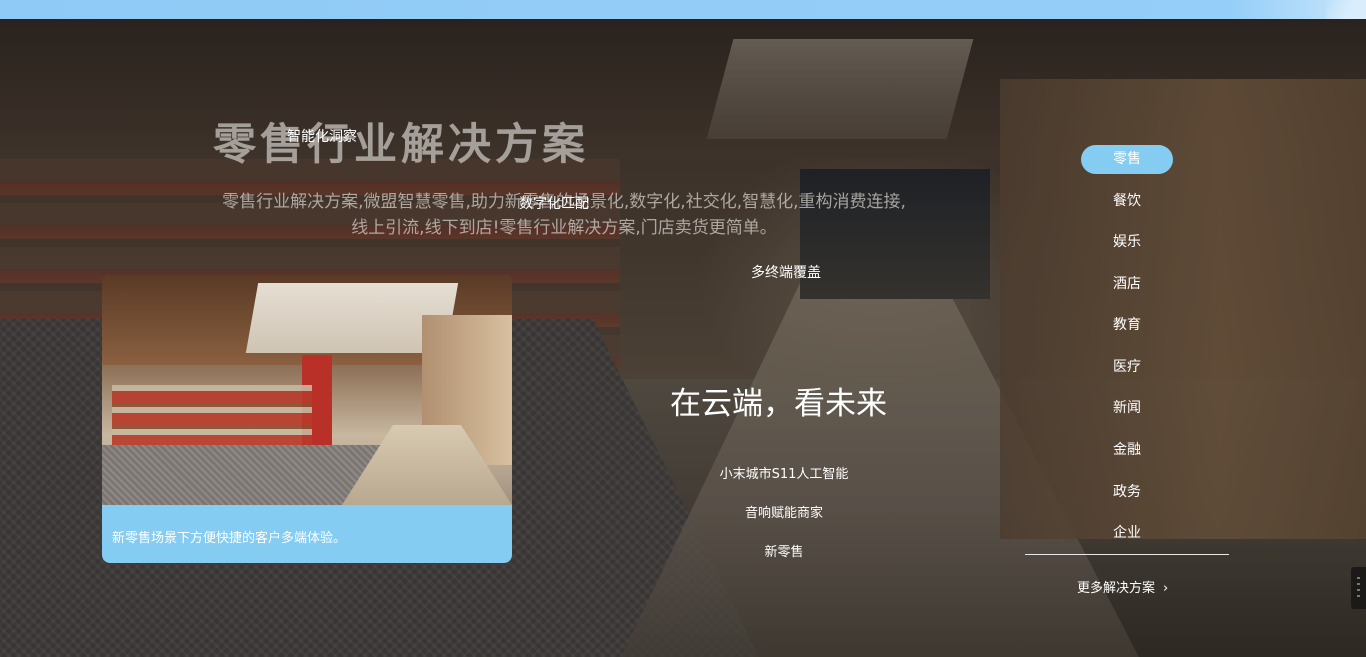 This screenshot has width=1366, height=657. I want to click on page-title: 零售行业解决方案, so click(401, 145).